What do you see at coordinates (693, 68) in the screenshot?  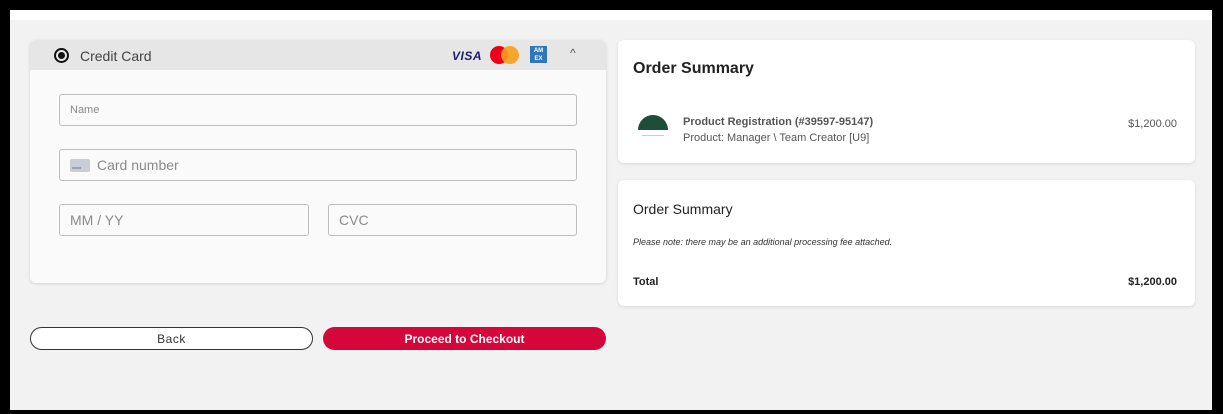 I see `order-summary-title: Order Summary` at bounding box center [693, 68].